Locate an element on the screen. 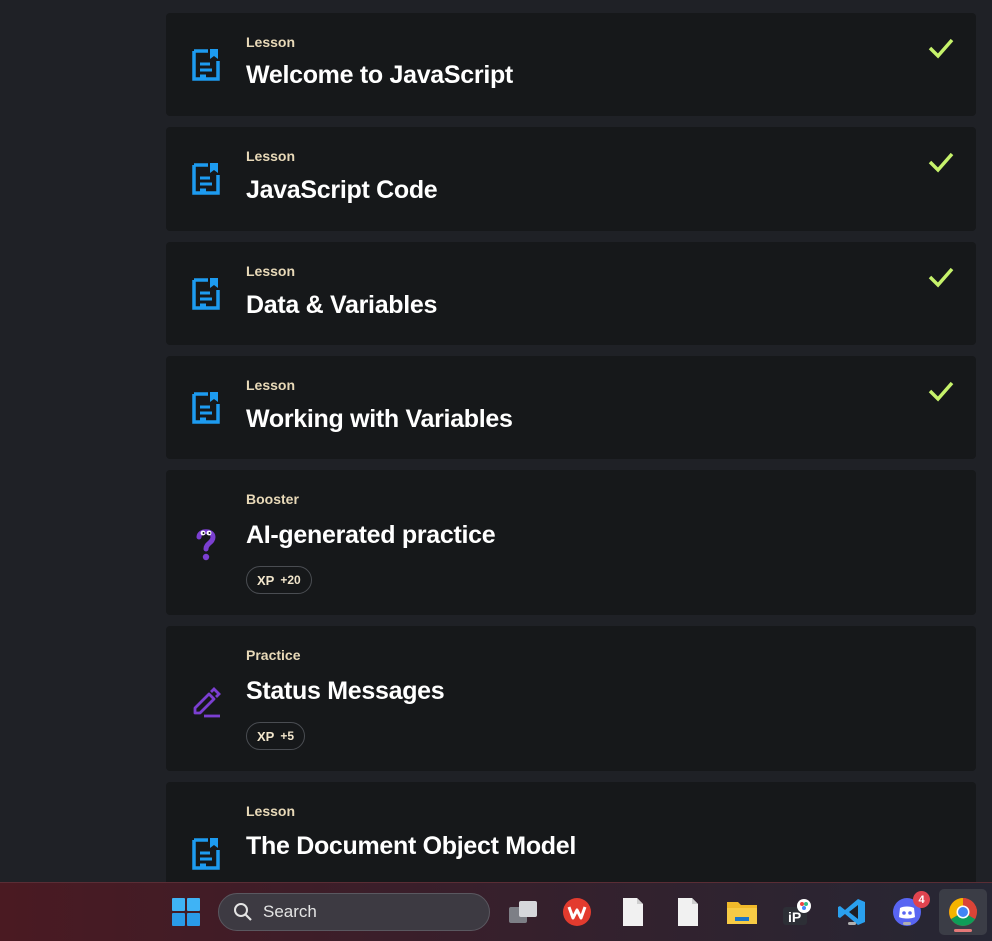 Image resolution: width=992 pixels, height=941 pixels. task-view-button is located at coordinates (523, 912).